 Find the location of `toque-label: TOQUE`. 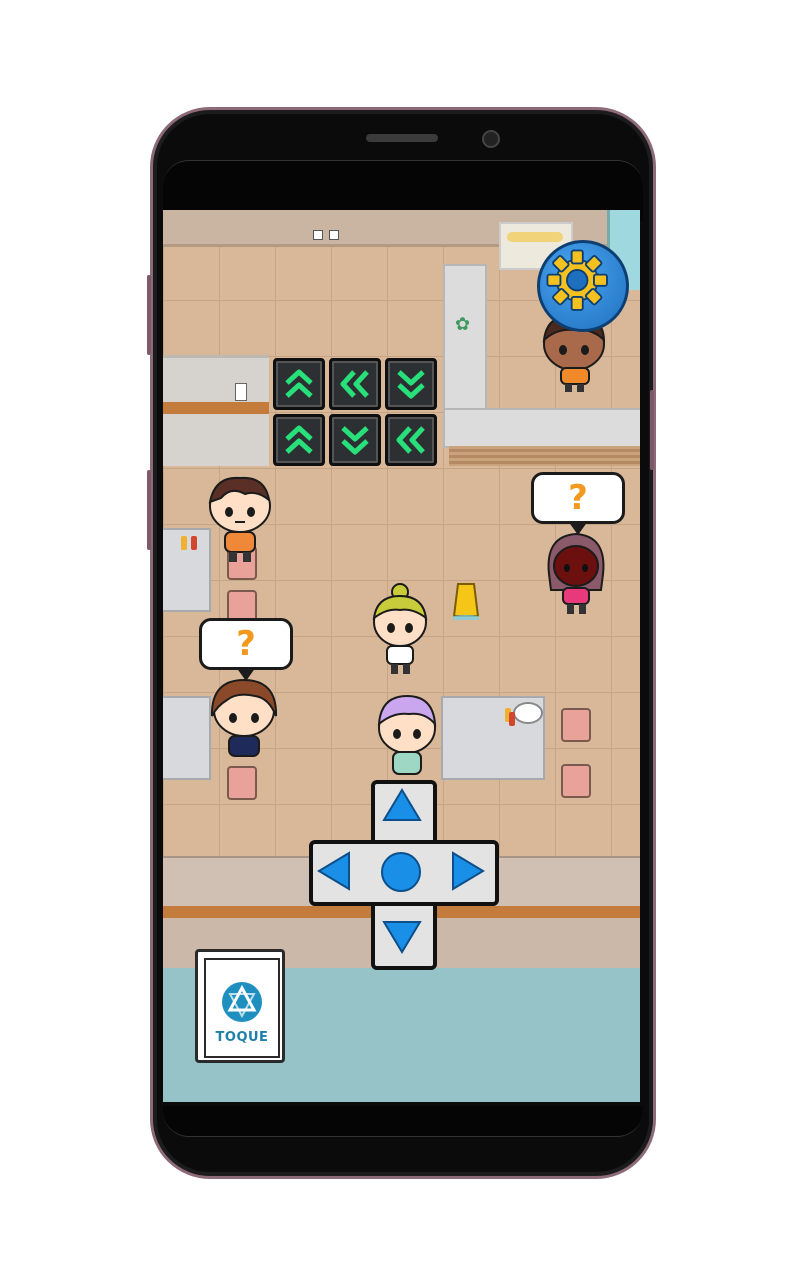

toque-label: TOQUE is located at coordinates (242, 1037).